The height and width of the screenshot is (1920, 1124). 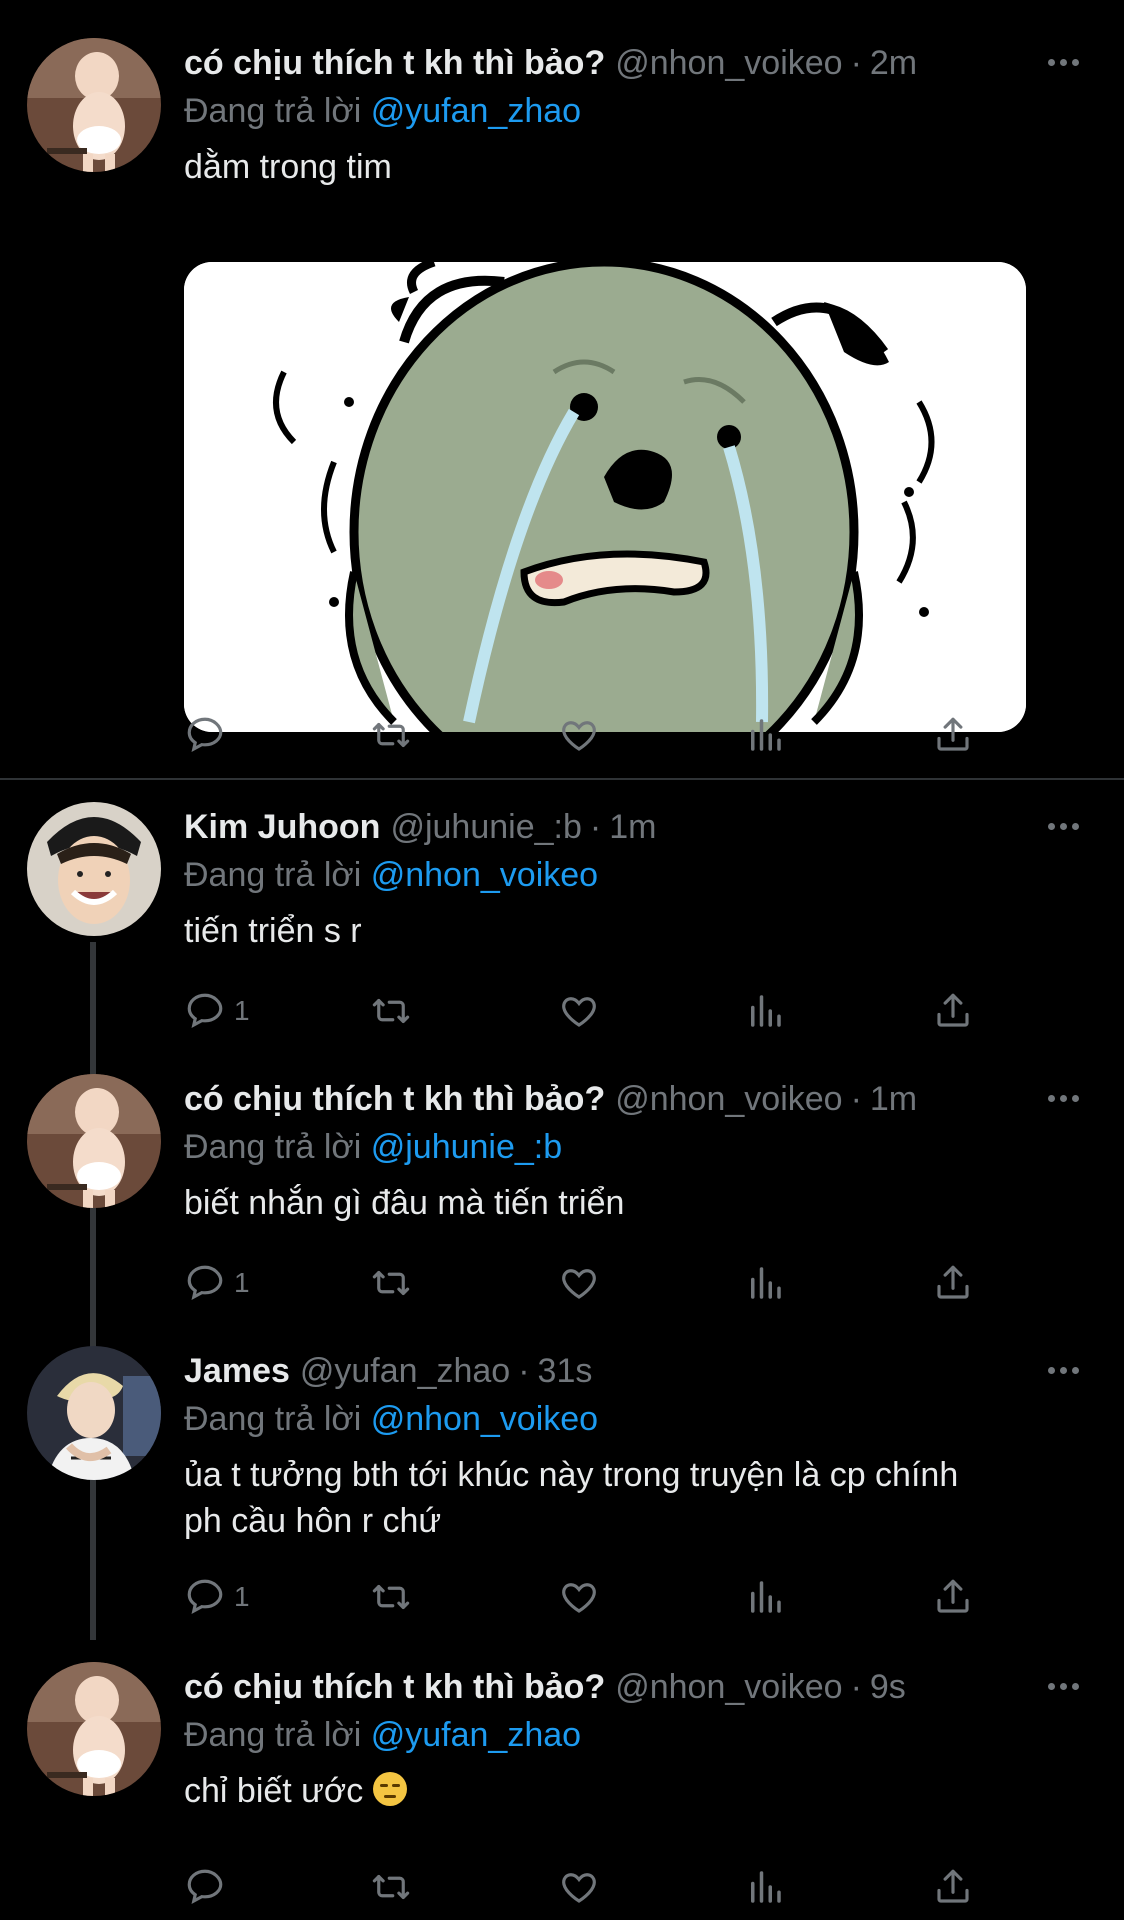 What do you see at coordinates (237, 1371) in the screenshot?
I see `display-name: James` at bounding box center [237, 1371].